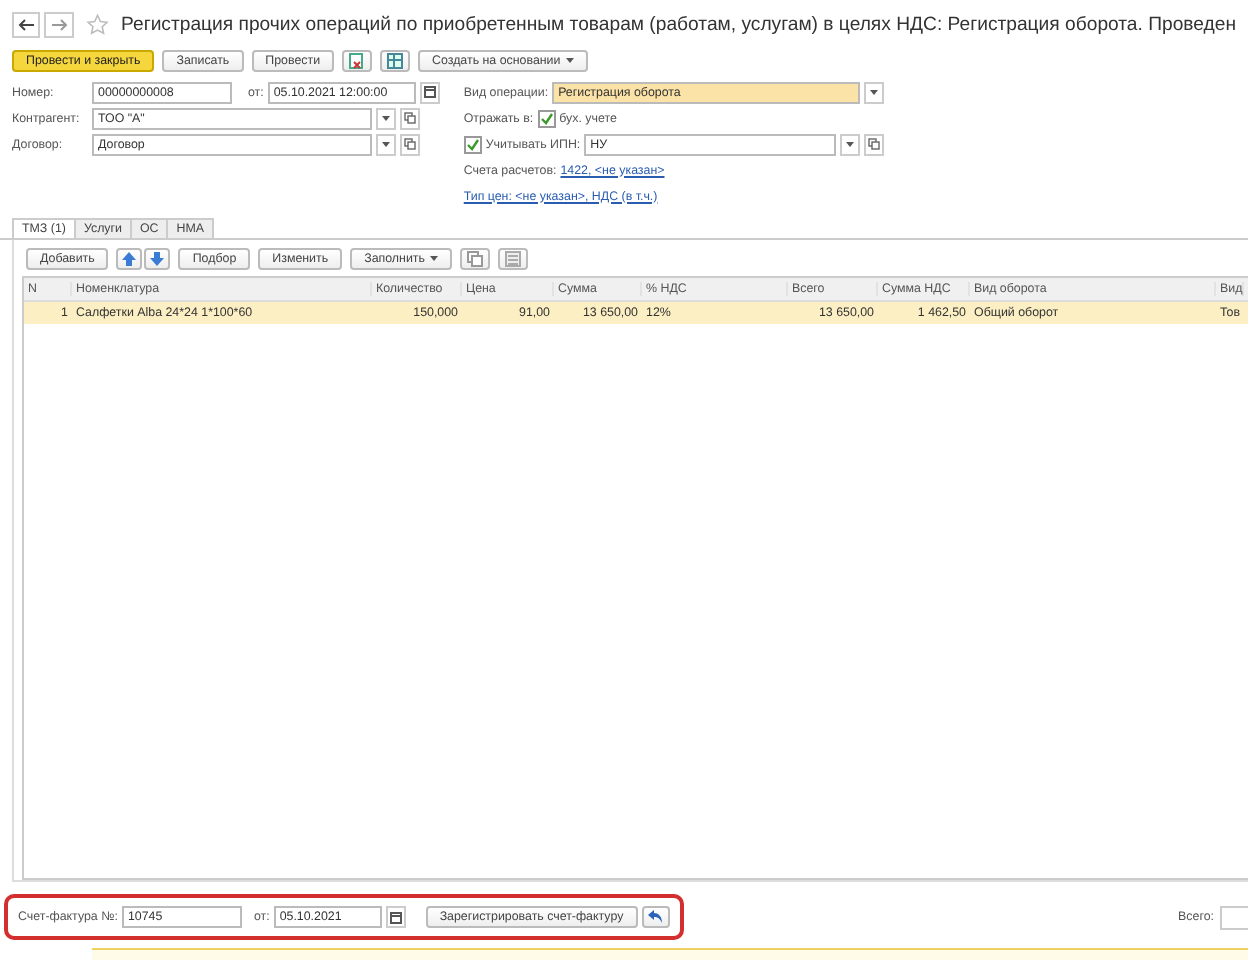 The image size is (1248, 960). I want to click on move-down-button, so click(157, 258).